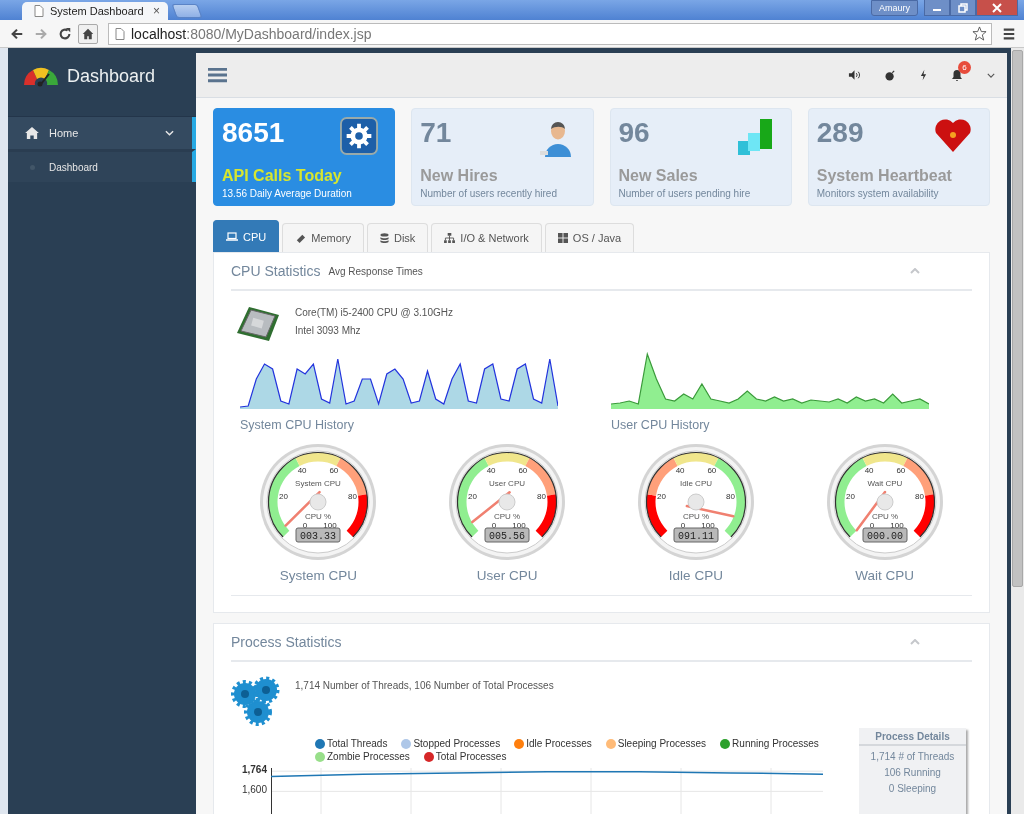  What do you see at coordinates (41, 76) in the screenshot?
I see `speedometer-icon` at bounding box center [41, 76].